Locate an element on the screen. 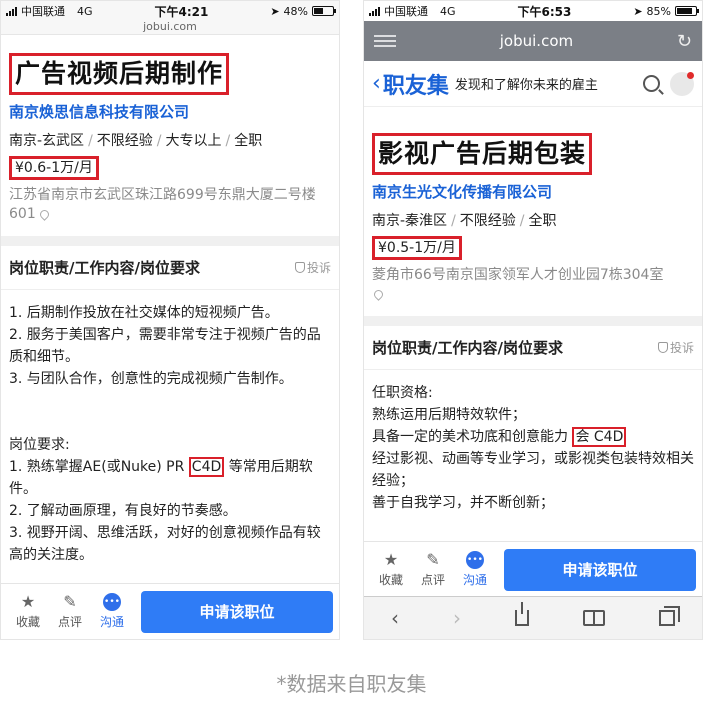  source-caption: *数据来自职友集 is located at coordinates (351, 684).